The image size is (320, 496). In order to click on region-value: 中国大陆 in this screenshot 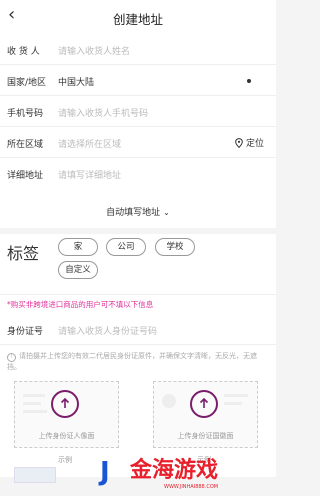, I will do `click(76, 81)`.